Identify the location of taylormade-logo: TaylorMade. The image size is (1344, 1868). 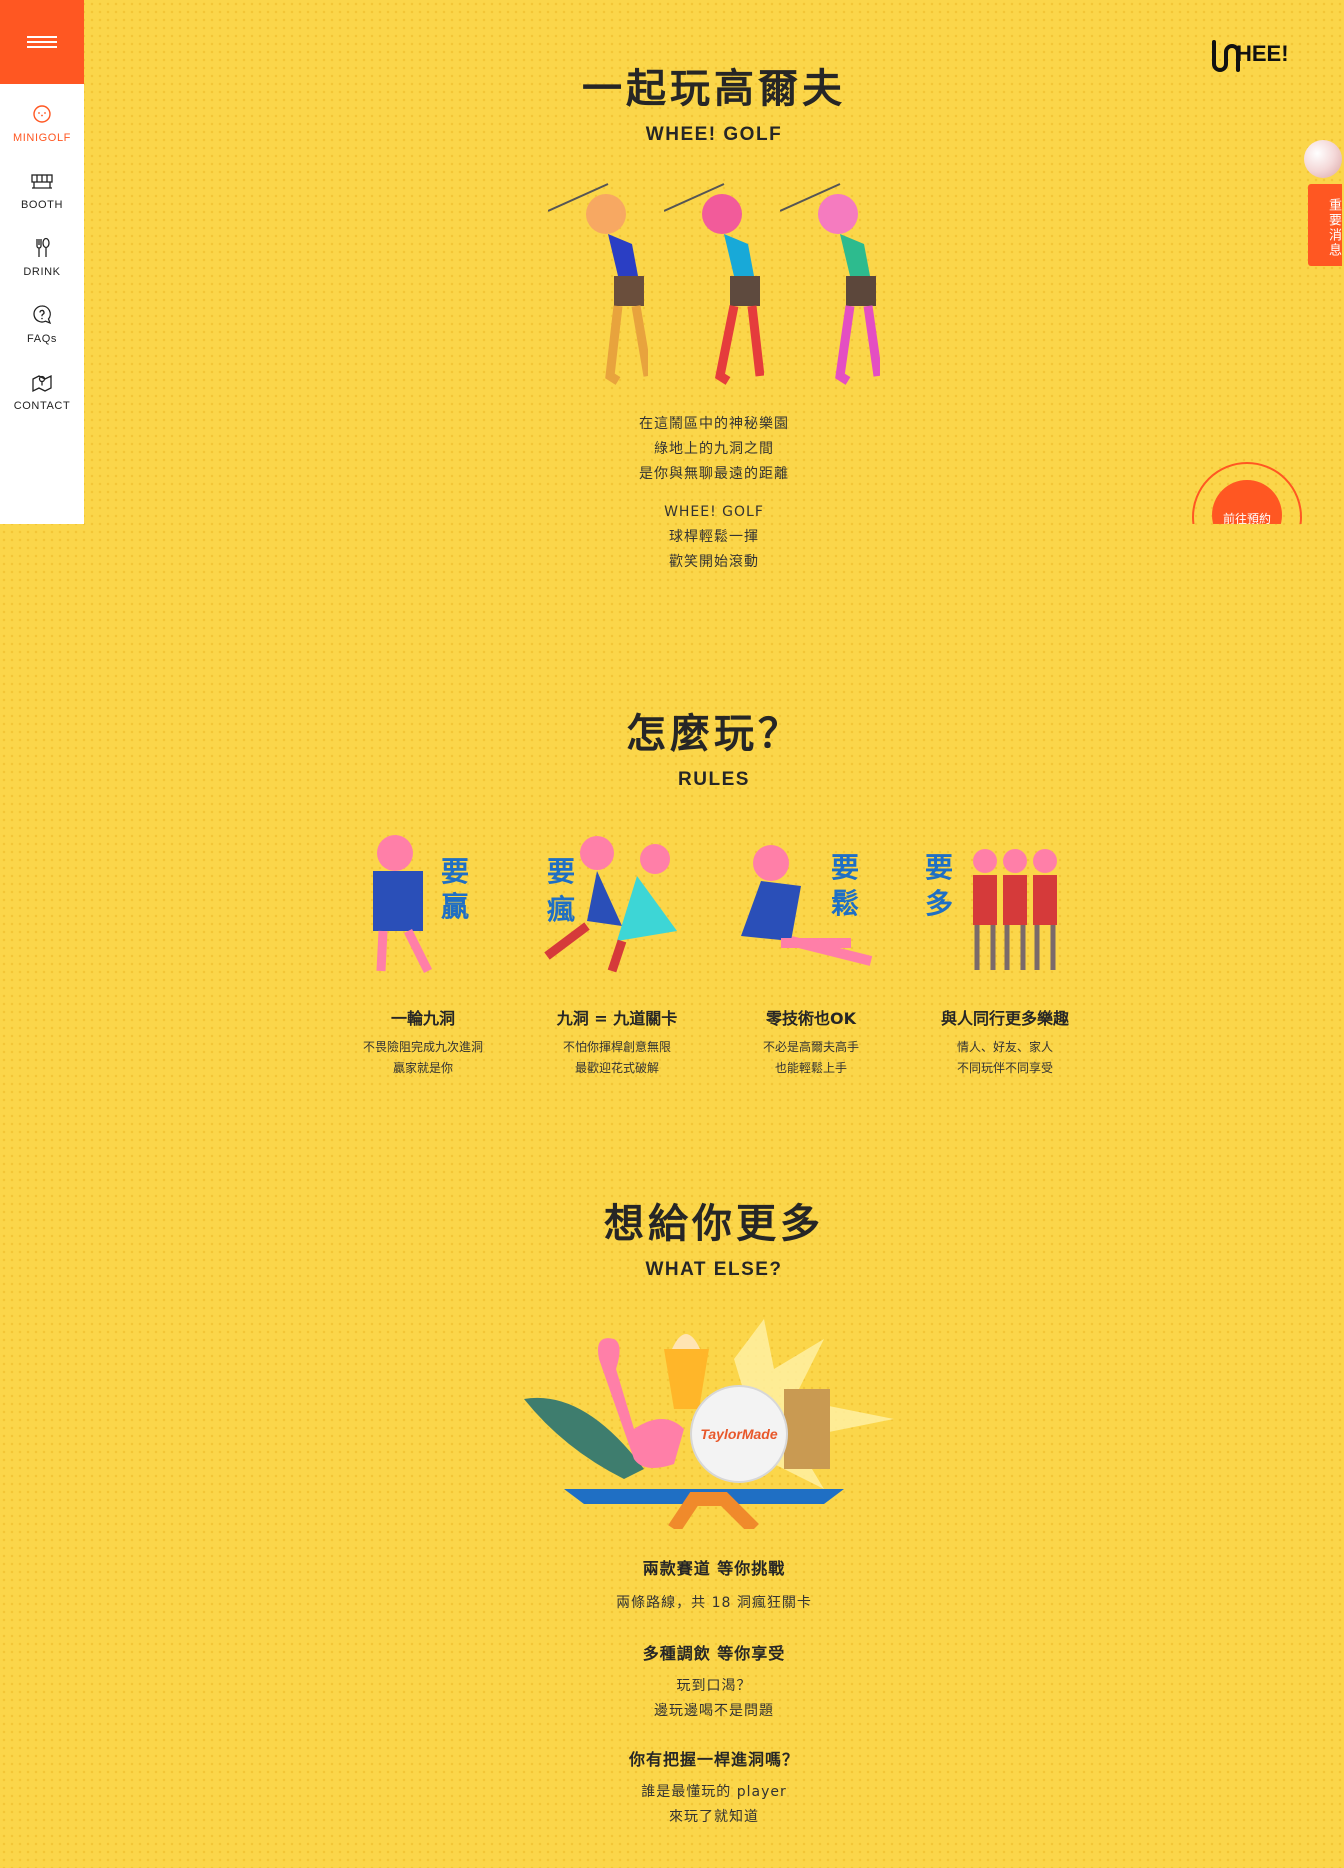
(738, 1434).